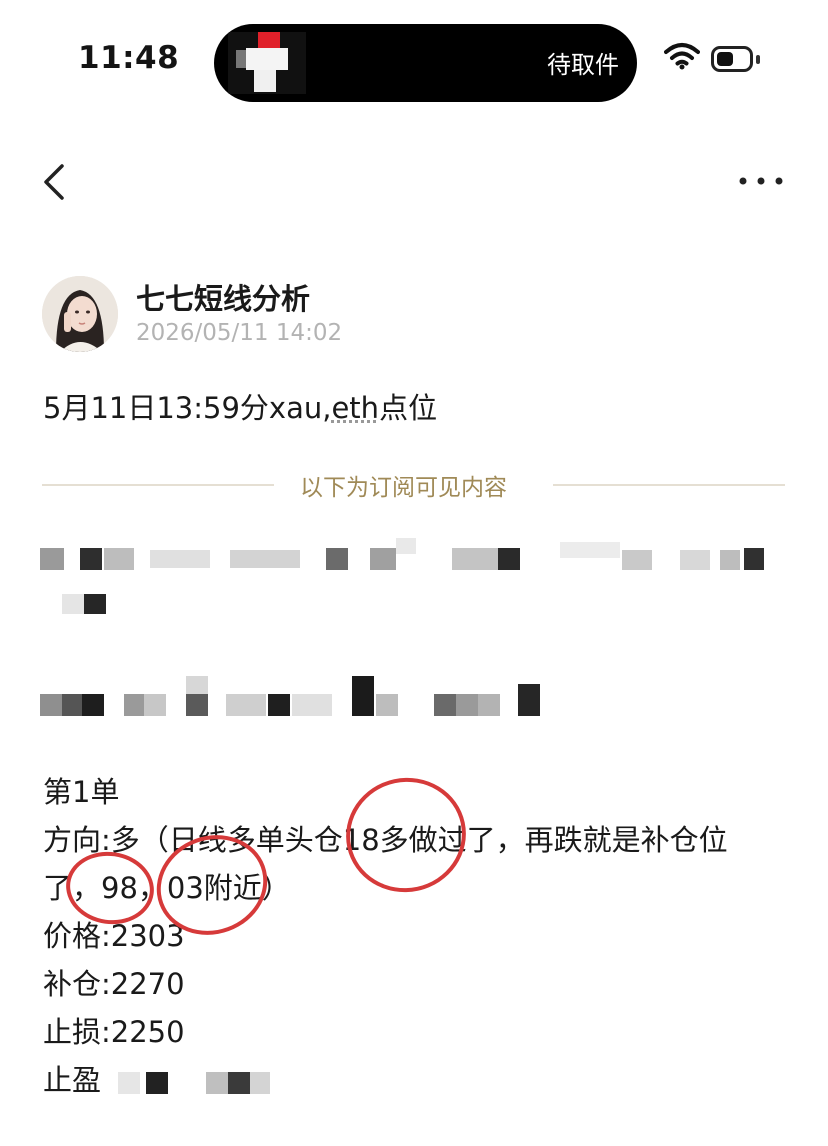 The height and width of the screenshot is (1146, 828). Describe the element at coordinates (72, 1080) in the screenshot. I see `order-take-profit-label: 止盈` at that location.